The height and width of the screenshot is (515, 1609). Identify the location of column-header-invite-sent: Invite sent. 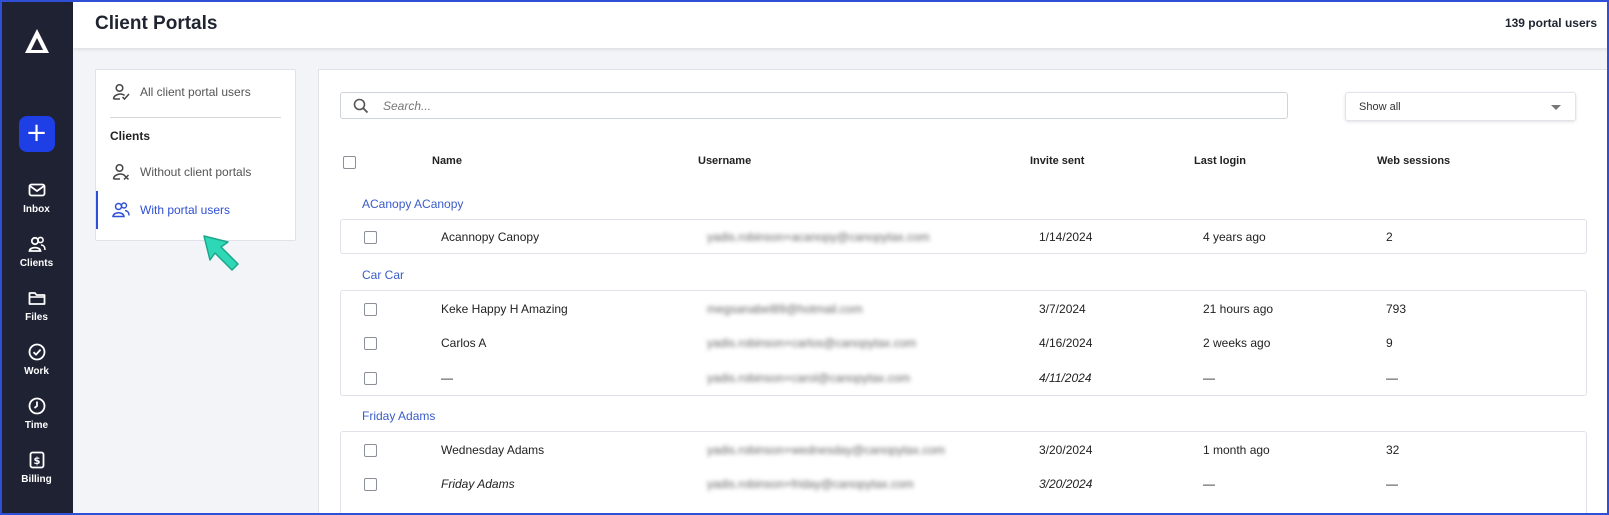
(1057, 161).